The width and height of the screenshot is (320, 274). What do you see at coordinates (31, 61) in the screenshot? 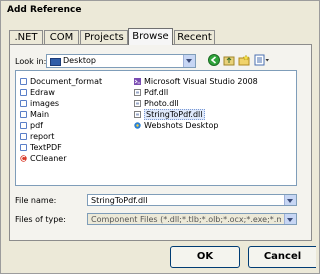
I see `lookin-label: Look in:` at bounding box center [31, 61].